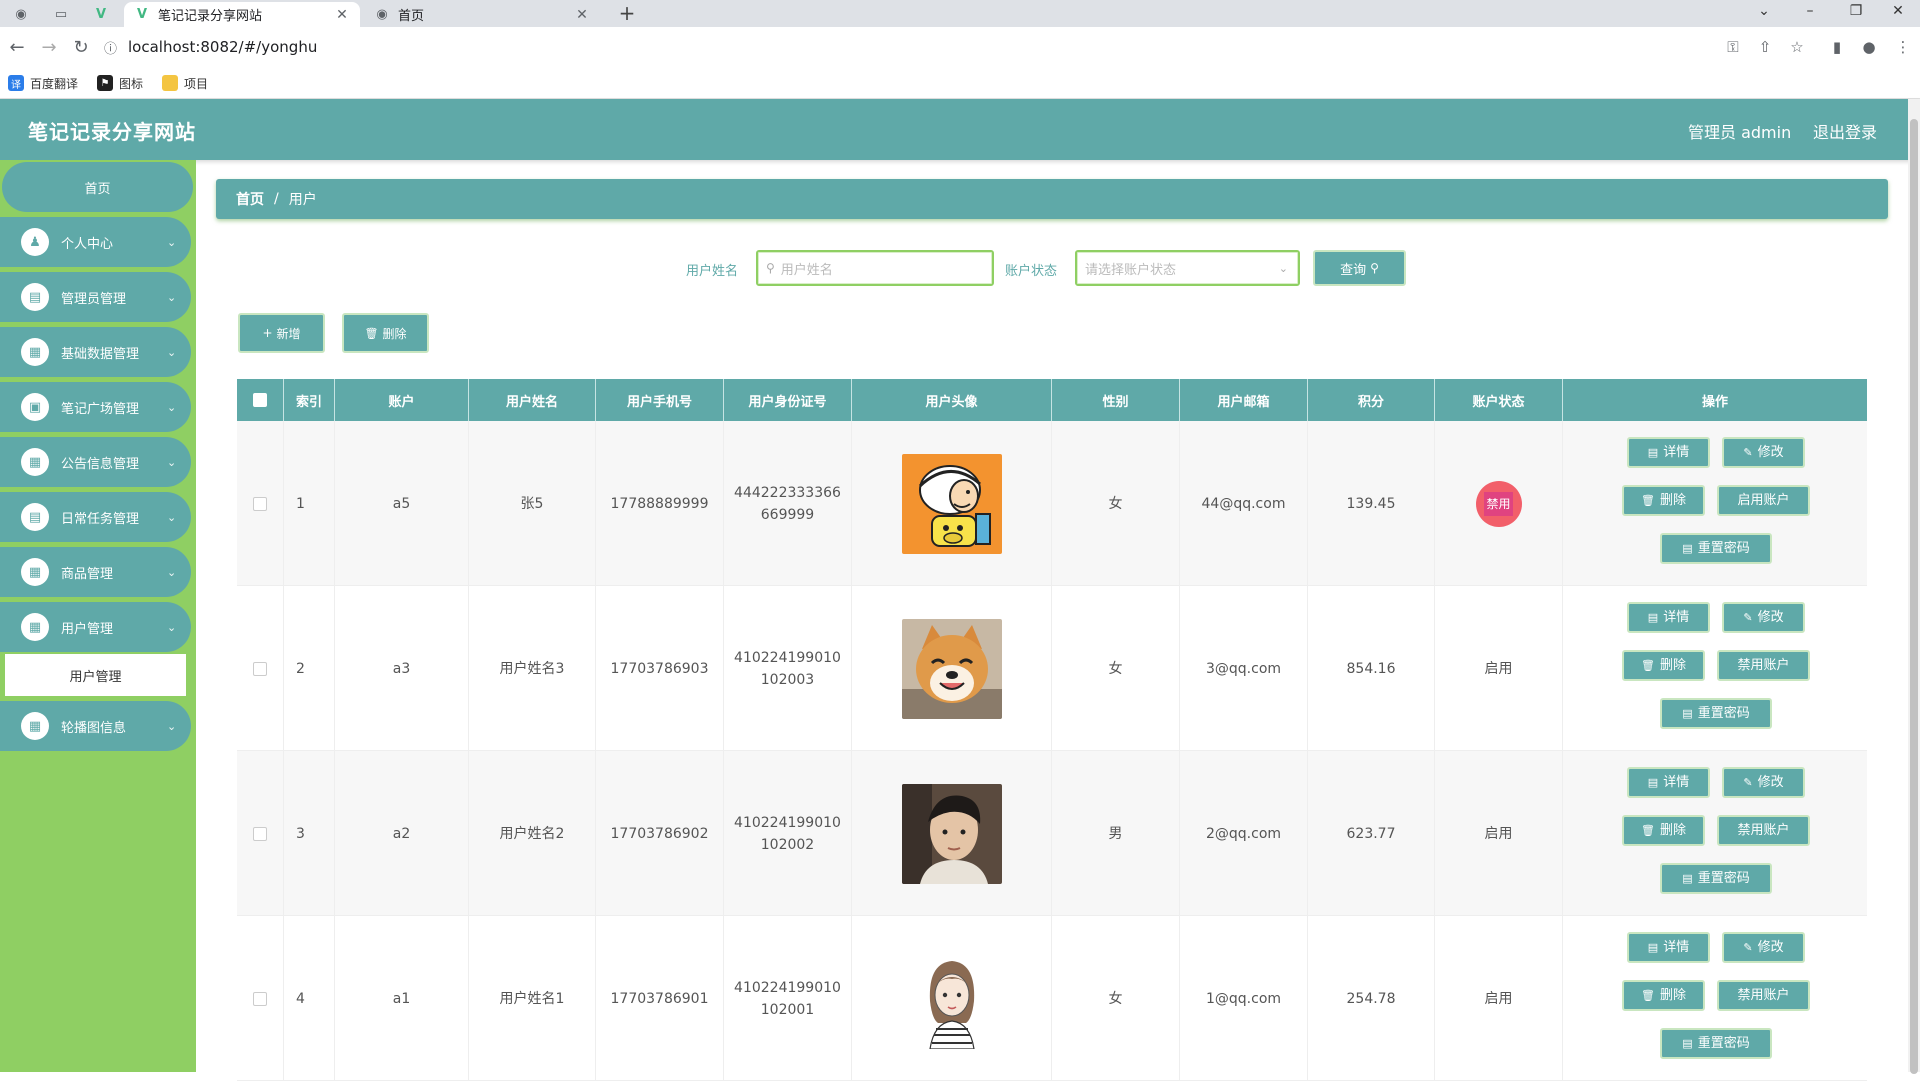 Image resolution: width=1920 pixels, height=1081 pixels. Describe the element at coordinates (142, 14) in the screenshot. I see `vue-logo-icon: V` at that location.